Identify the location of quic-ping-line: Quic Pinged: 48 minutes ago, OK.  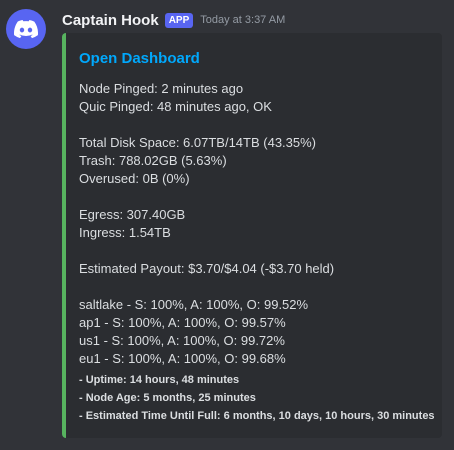
(175, 106).